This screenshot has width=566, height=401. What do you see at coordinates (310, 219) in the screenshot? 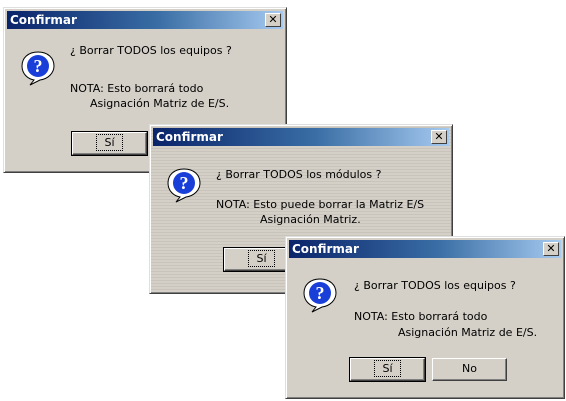
I see `note-line-2: Asignación Matriz.` at bounding box center [310, 219].